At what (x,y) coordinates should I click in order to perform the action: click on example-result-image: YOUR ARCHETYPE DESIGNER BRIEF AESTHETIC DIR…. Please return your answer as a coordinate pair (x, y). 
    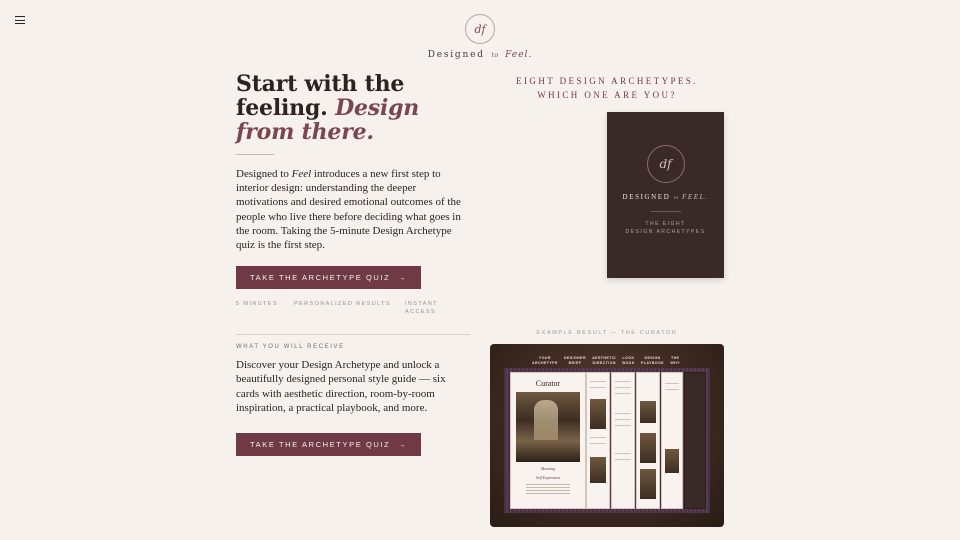
    Looking at the image, I should click on (607, 435).